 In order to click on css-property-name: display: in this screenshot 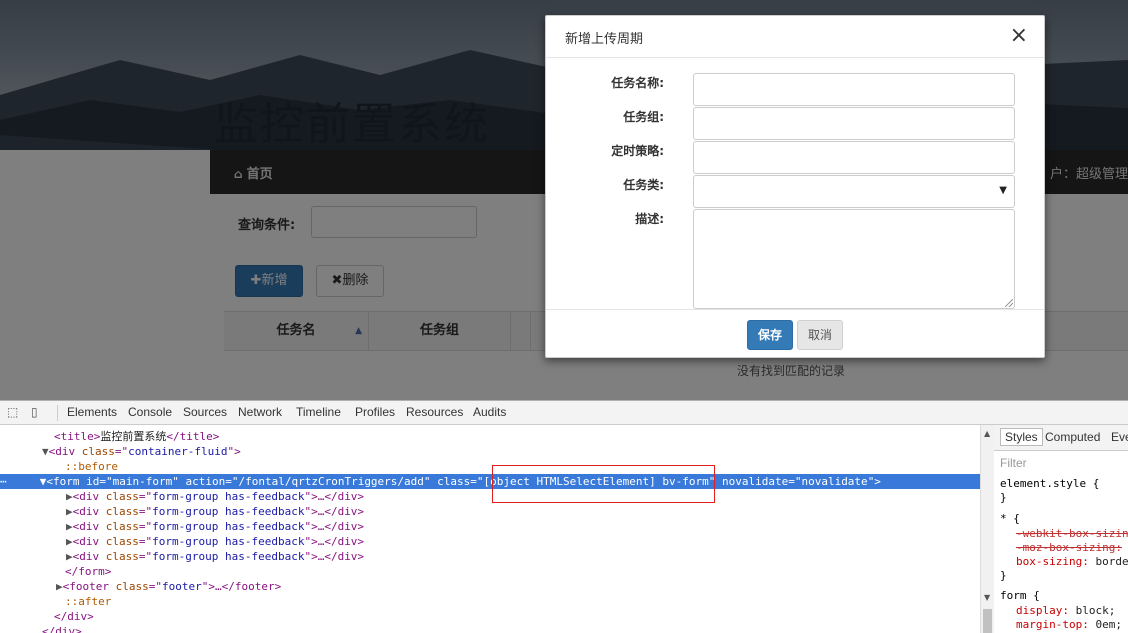, I will do `click(1042, 610)`.